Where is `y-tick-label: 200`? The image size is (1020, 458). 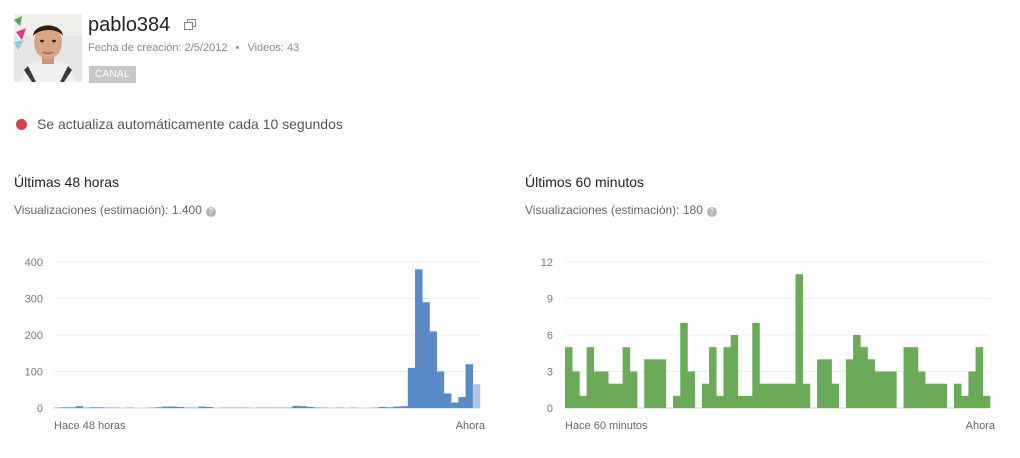
y-tick-label: 200 is located at coordinates (34, 336).